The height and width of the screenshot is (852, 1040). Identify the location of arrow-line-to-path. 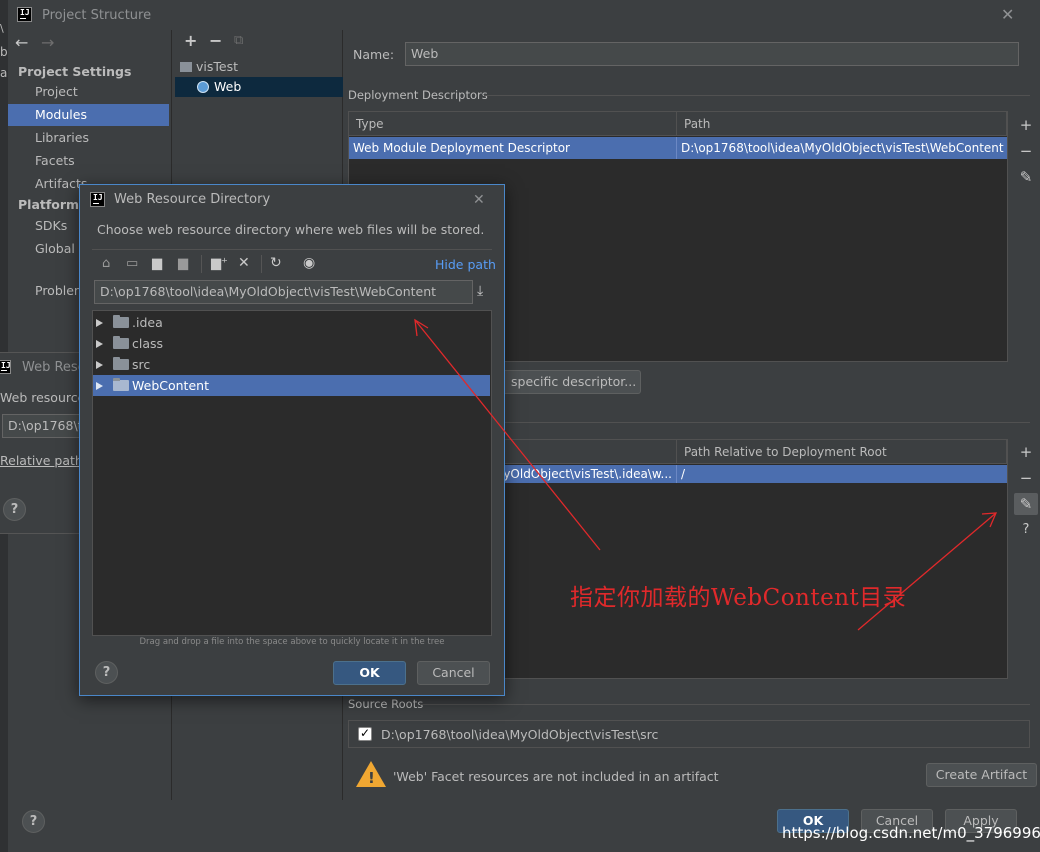
(507, 435).